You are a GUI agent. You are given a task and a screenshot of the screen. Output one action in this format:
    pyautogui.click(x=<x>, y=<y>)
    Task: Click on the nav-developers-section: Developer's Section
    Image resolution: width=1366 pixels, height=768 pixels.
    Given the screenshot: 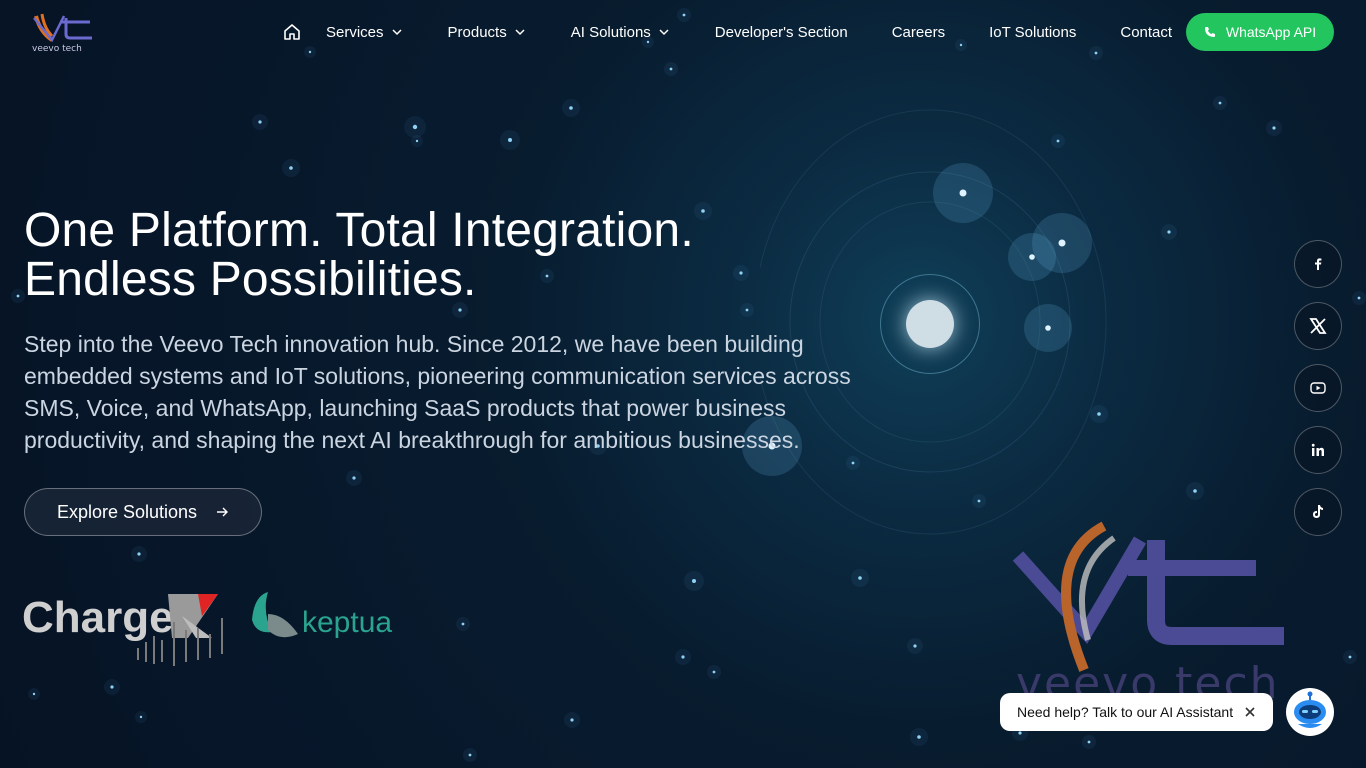 What is the action you would take?
    pyautogui.click(x=781, y=32)
    